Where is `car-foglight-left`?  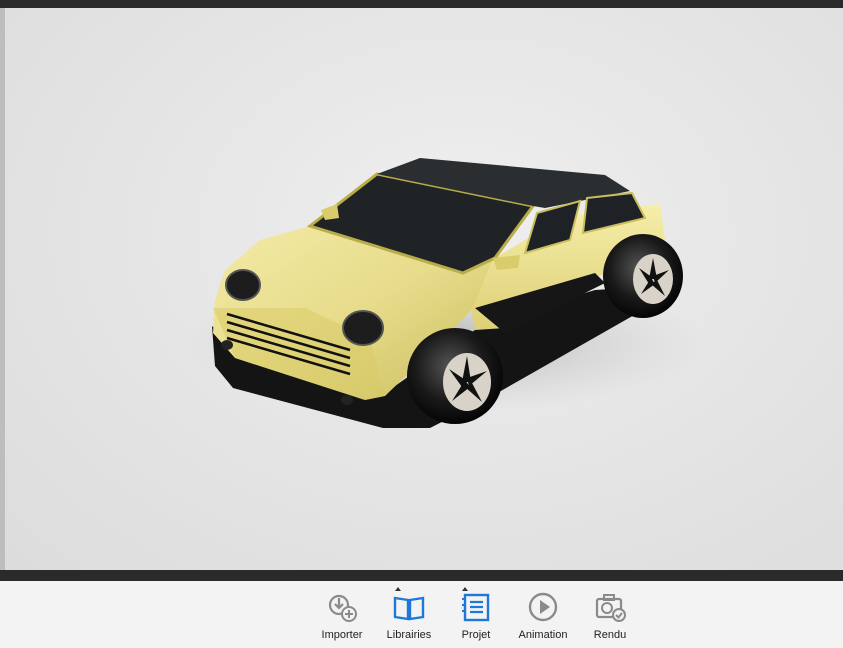 car-foglight-left is located at coordinates (227, 345).